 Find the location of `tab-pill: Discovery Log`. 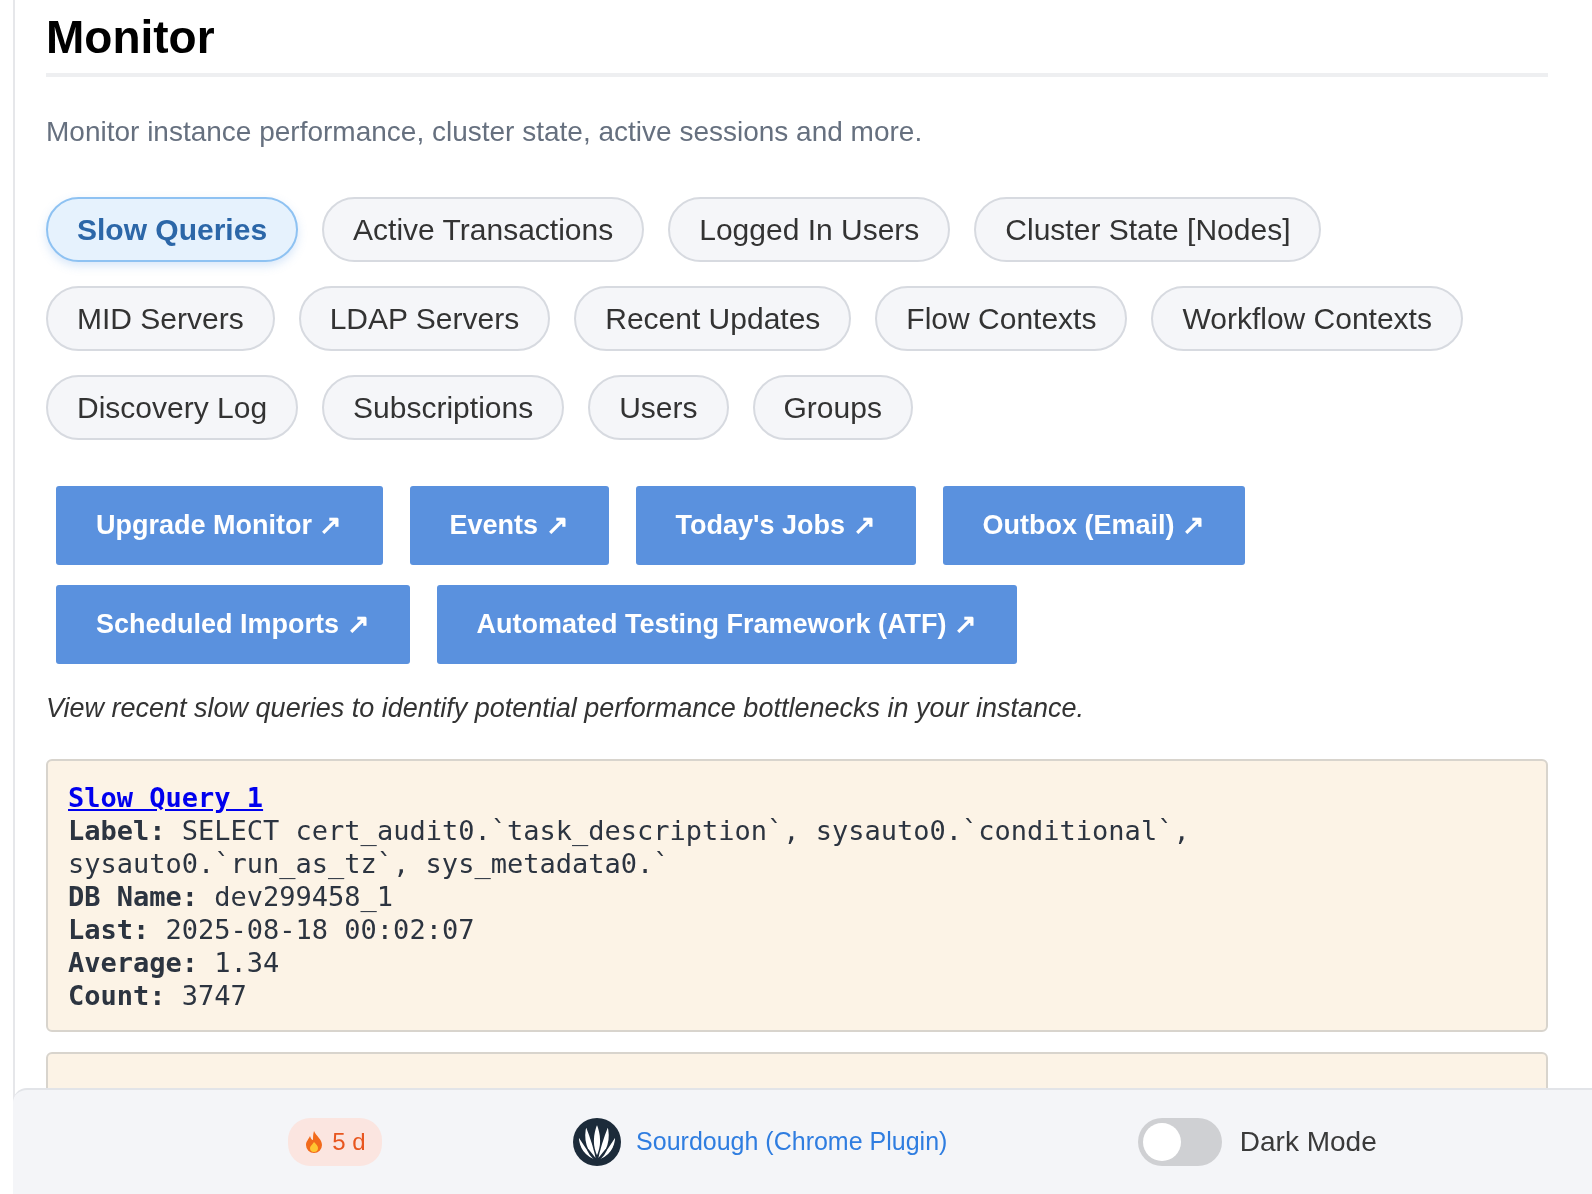

tab-pill: Discovery Log is located at coordinates (172, 408).